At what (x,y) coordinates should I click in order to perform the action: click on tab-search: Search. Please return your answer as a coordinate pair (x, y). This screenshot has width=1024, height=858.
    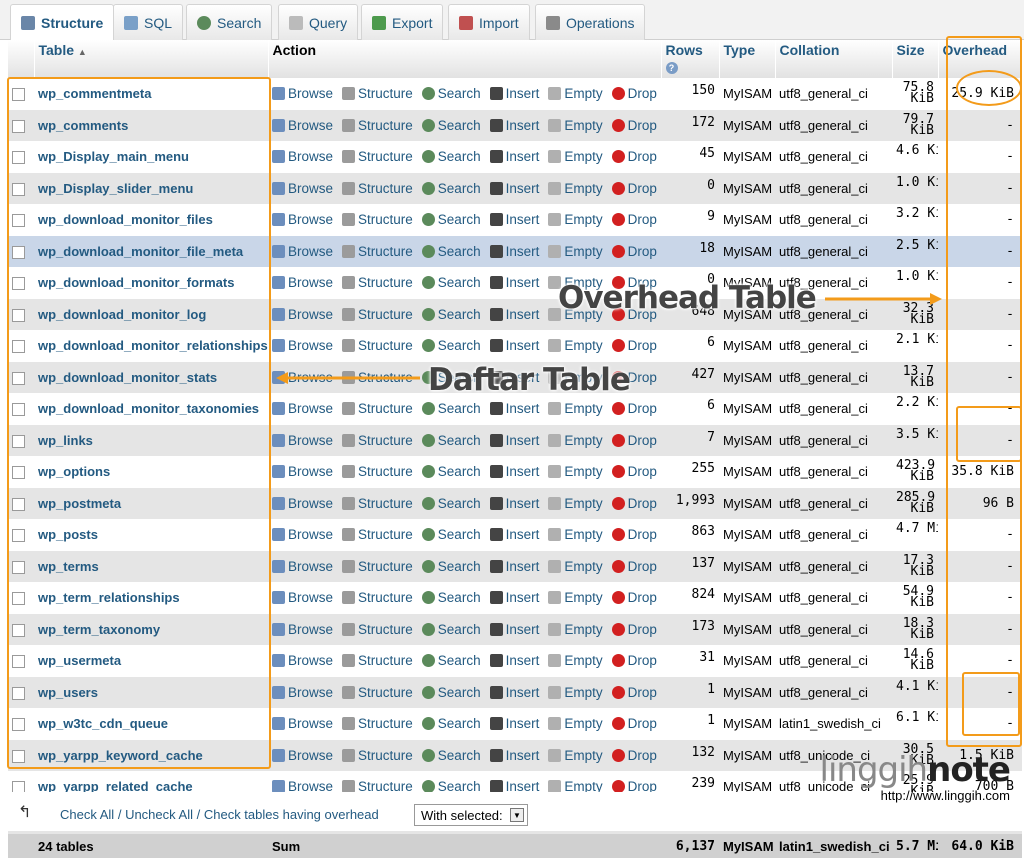
    Looking at the image, I should click on (229, 22).